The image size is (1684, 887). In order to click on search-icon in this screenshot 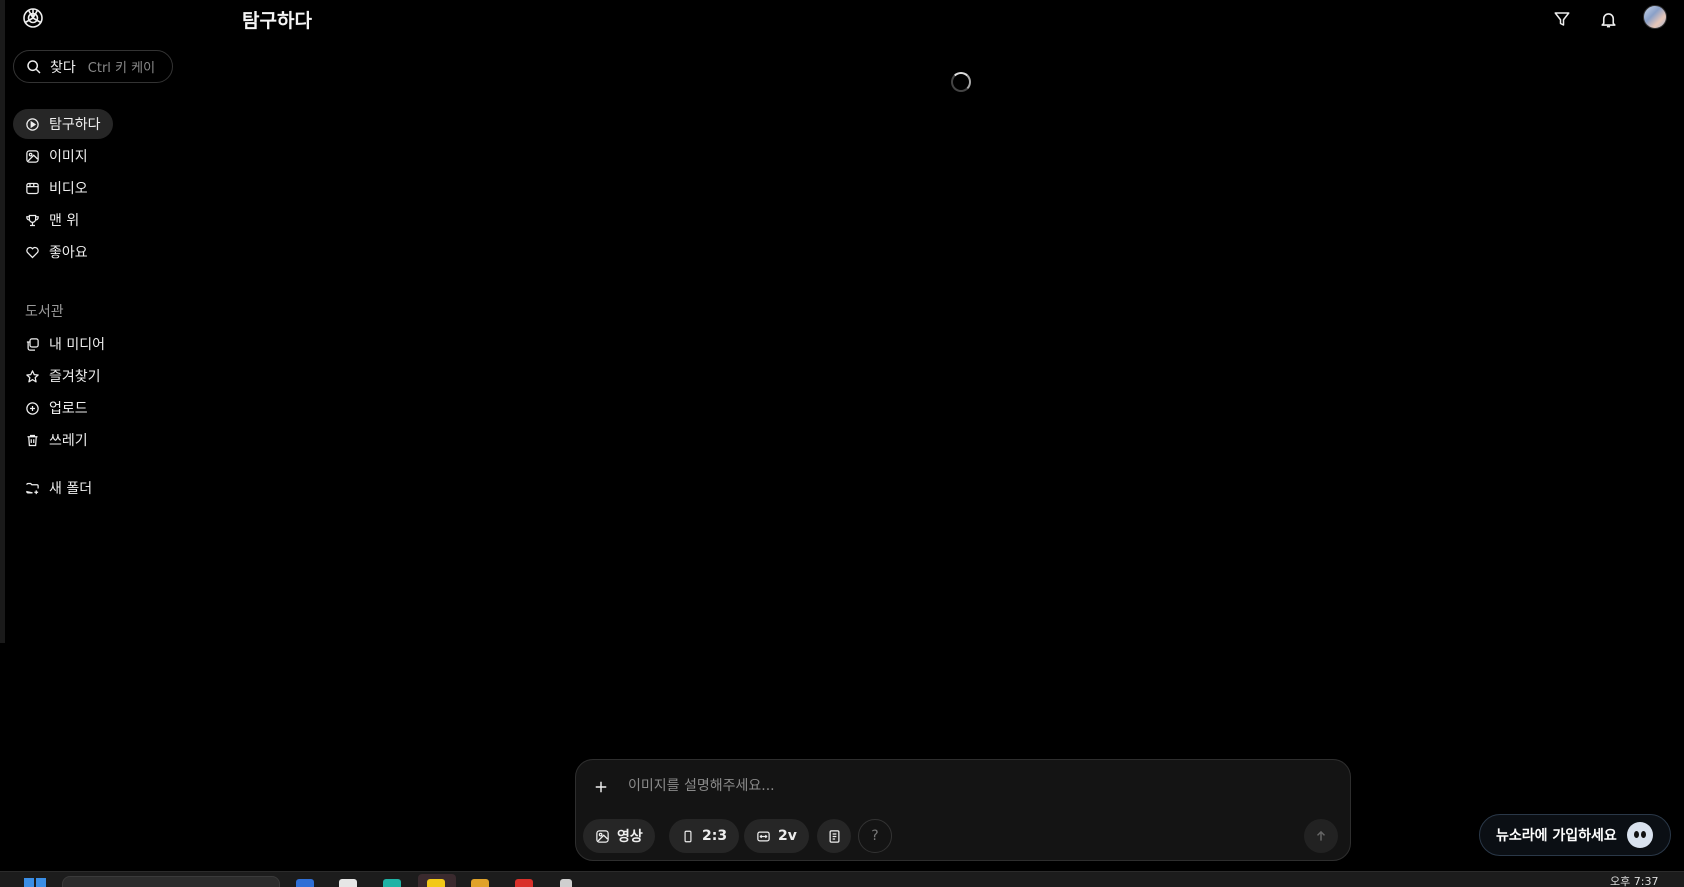, I will do `click(34, 66)`.